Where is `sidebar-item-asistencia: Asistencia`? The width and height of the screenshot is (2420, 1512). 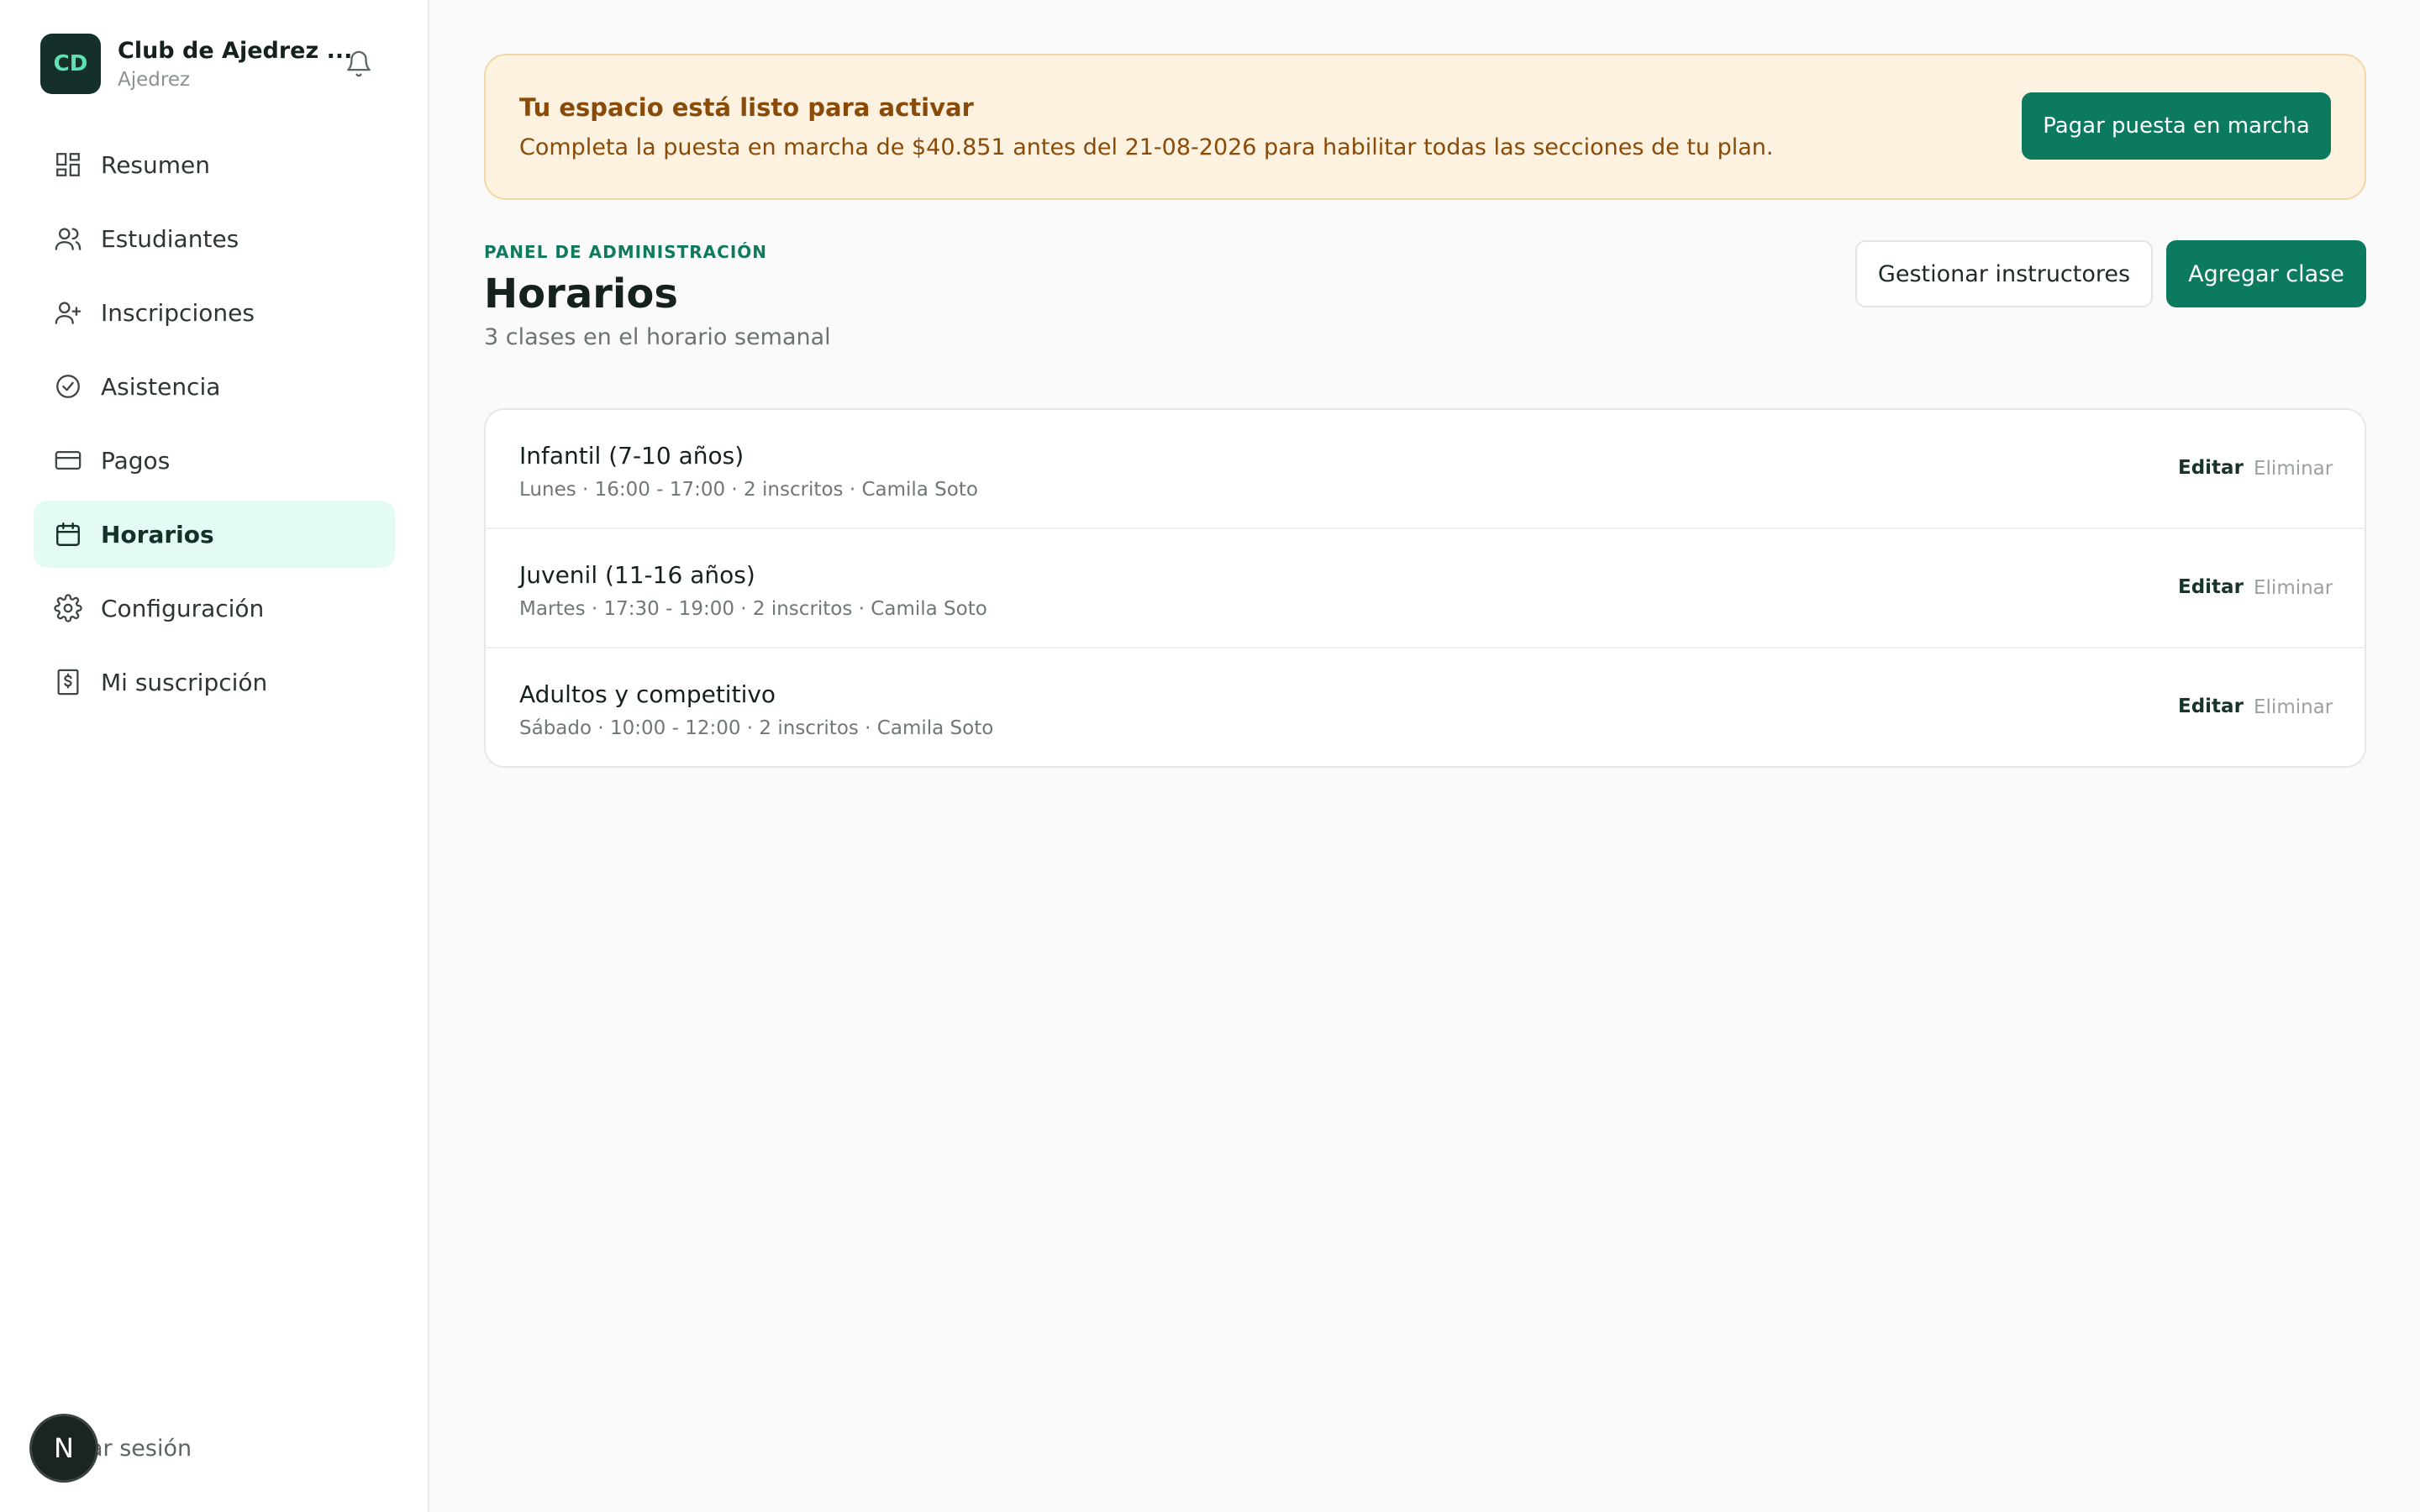
sidebar-item-asistencia: Asistencia is located at coordinates (214, 386).